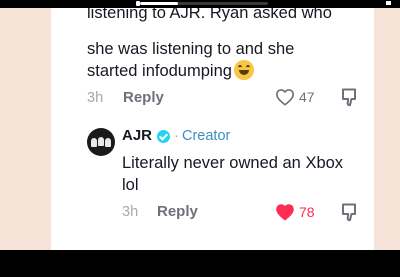 The image size is (400, 277). I want to click on comments-panel-bottom, so click(212, 242).